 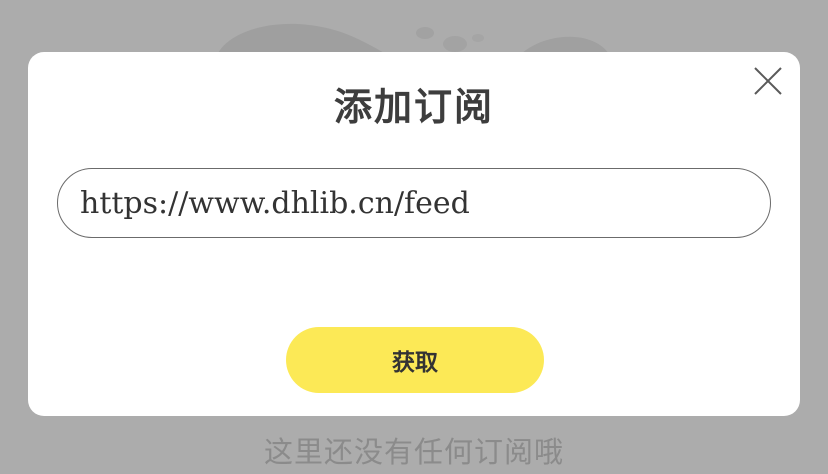 What do you see at coordinates (413, 107) in the screenshot?
I see `dialog-title: 添加订阅` at bounding box center [413, 107].